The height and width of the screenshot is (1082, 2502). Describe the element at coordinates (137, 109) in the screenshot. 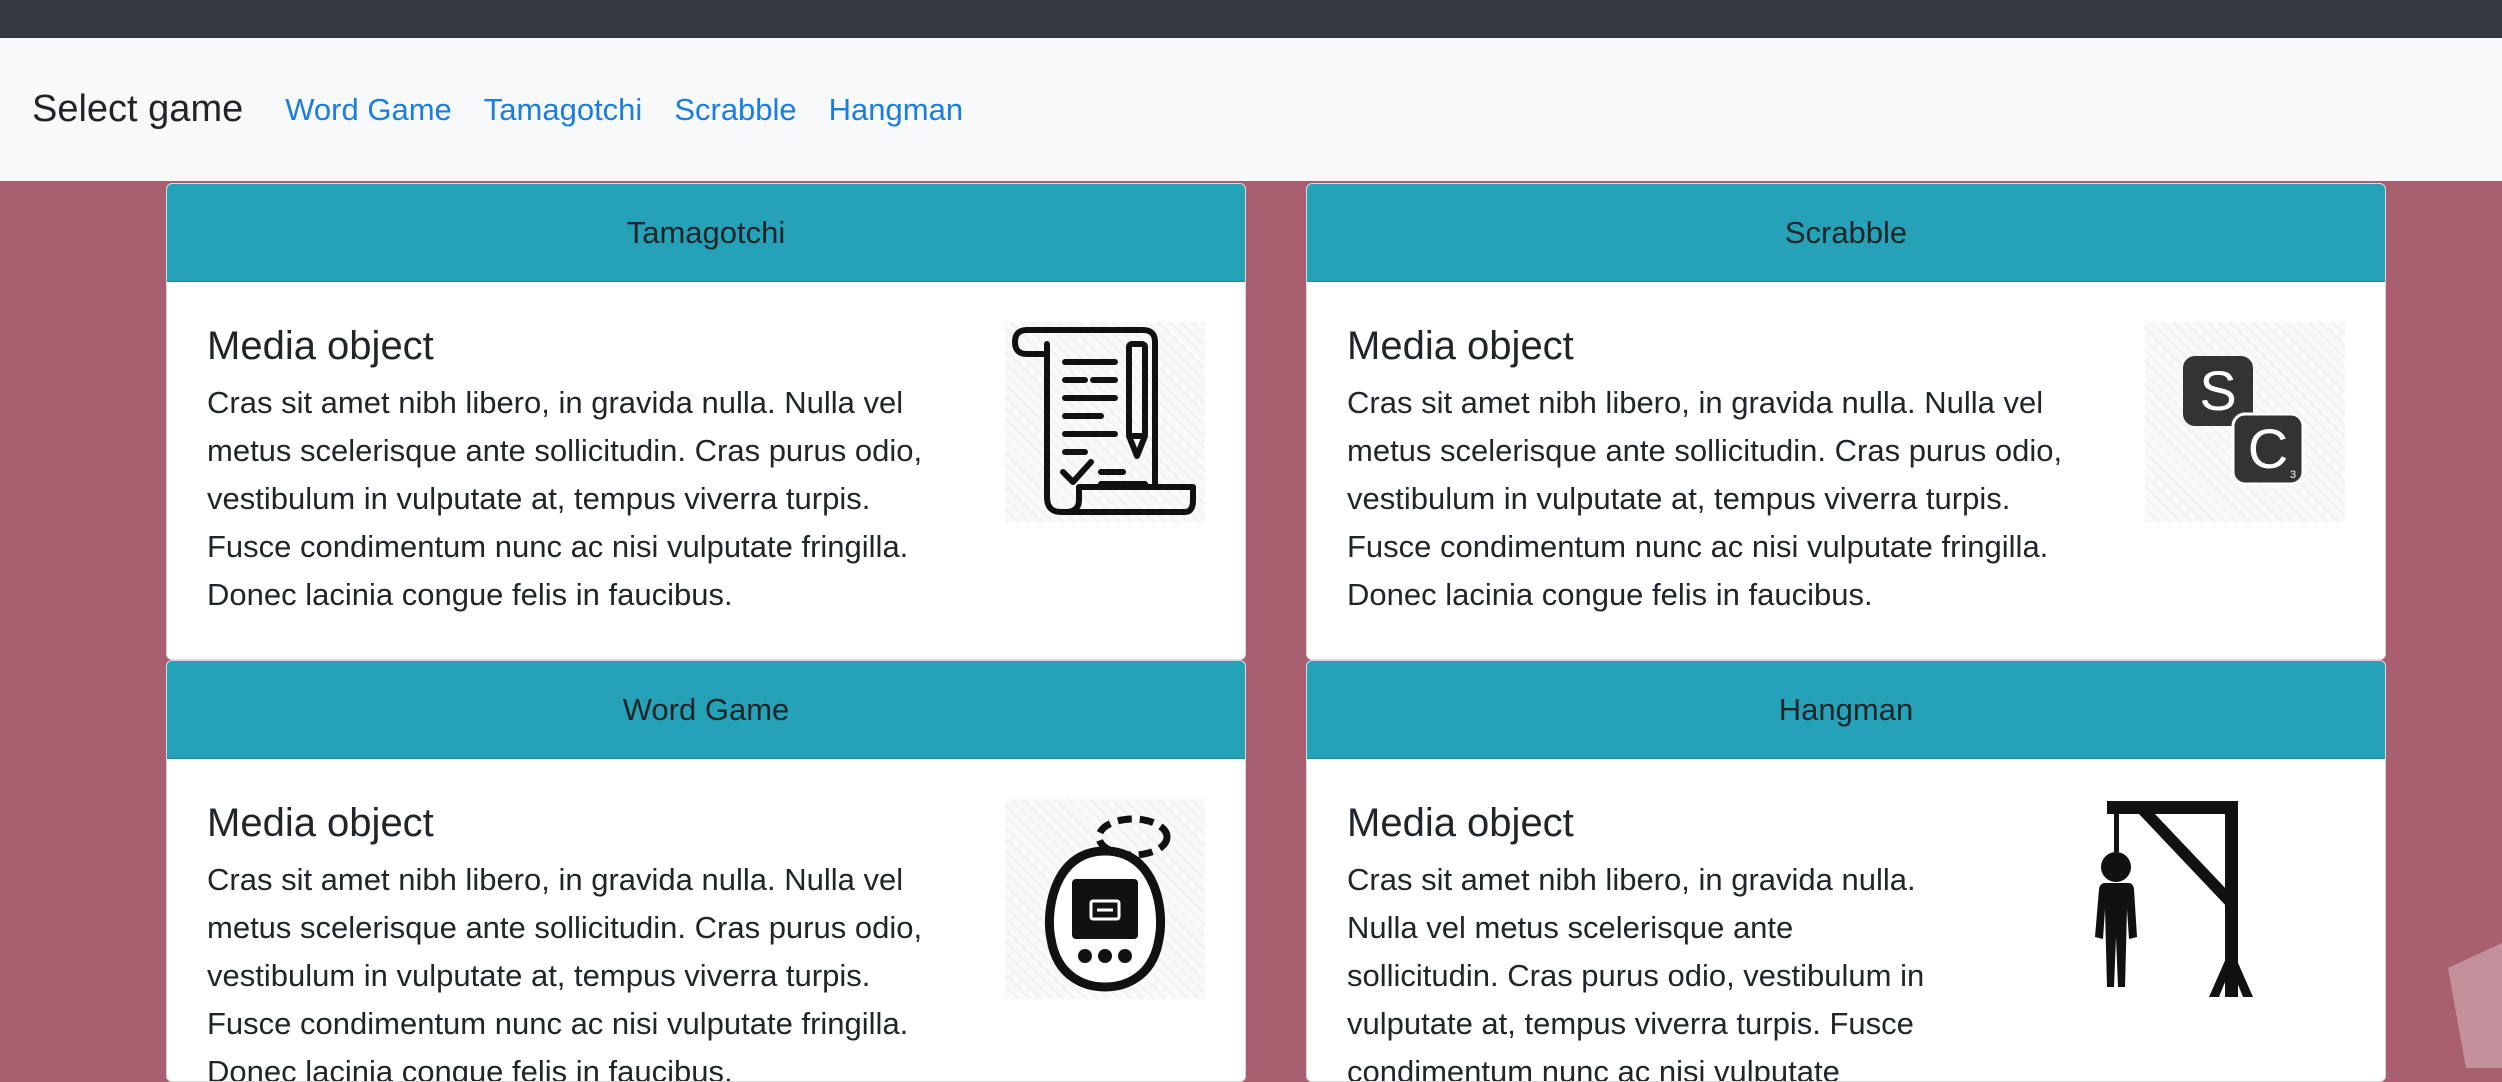

I see `navbar-brand: Select game` at that location.